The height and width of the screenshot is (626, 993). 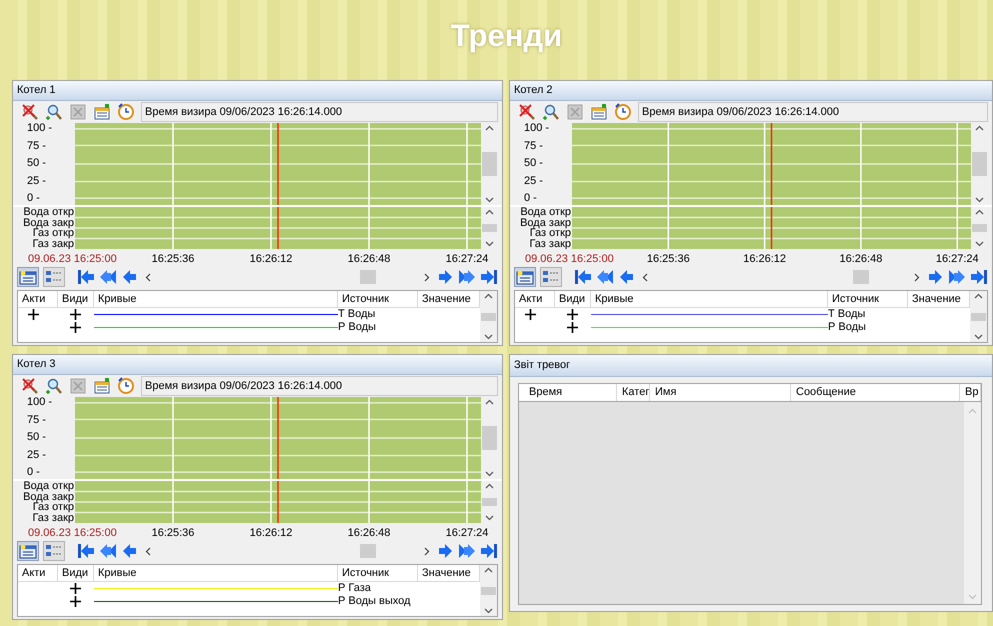 What do you see at coordinates (633, 392) in the screenshot?
I see `column-header: Катег` at bounding box center [633, 392].